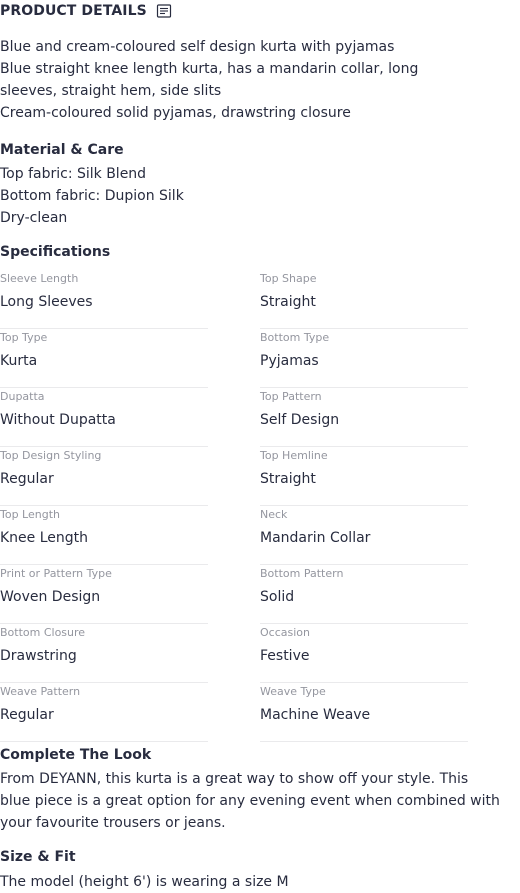  Describe the element at coordinates (104, 535) in the screenshot. I see `spec-item: Top Length Knee Length` at that location.